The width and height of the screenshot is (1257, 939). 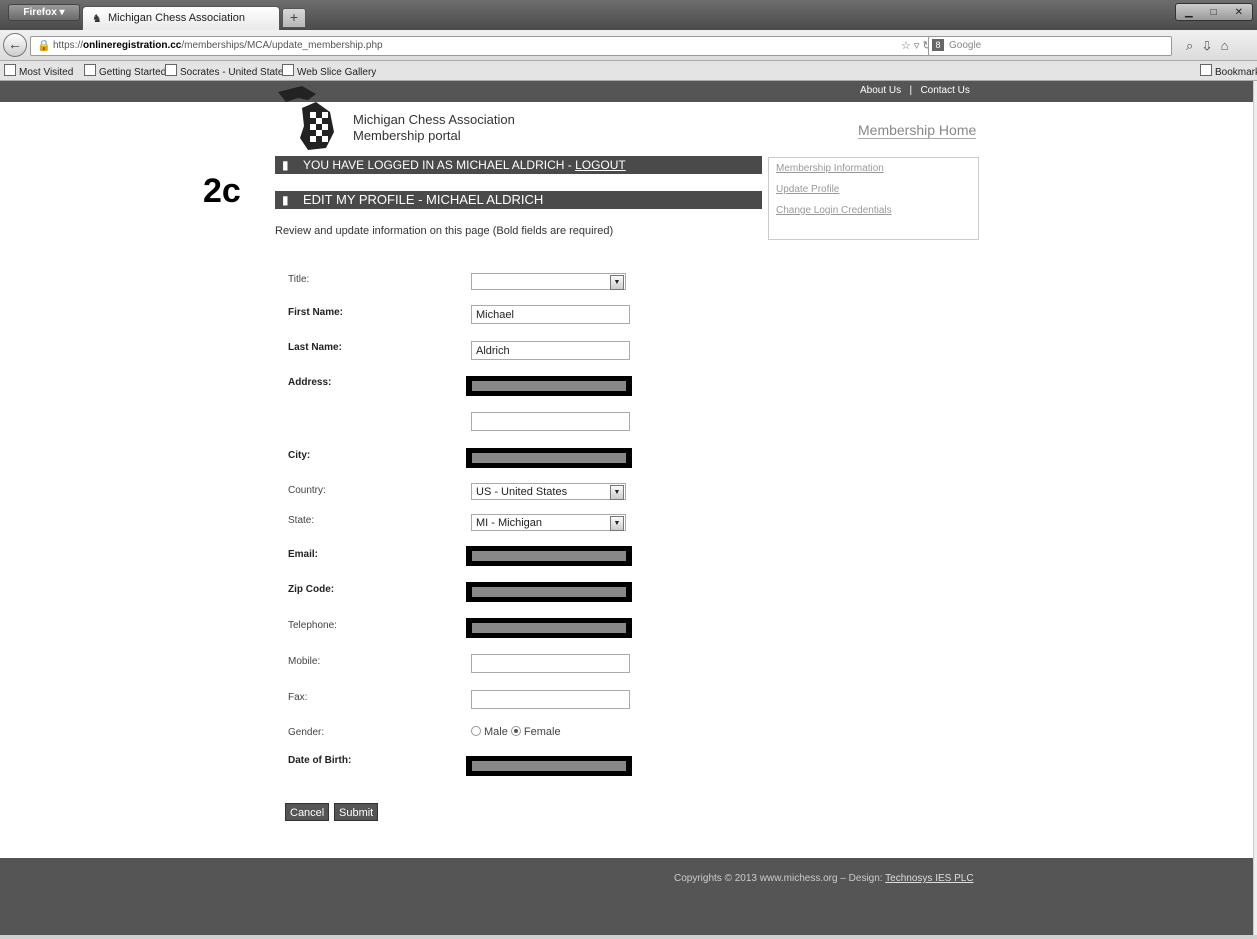 I want to click on back-button: ←, so click(x=15, y=45).